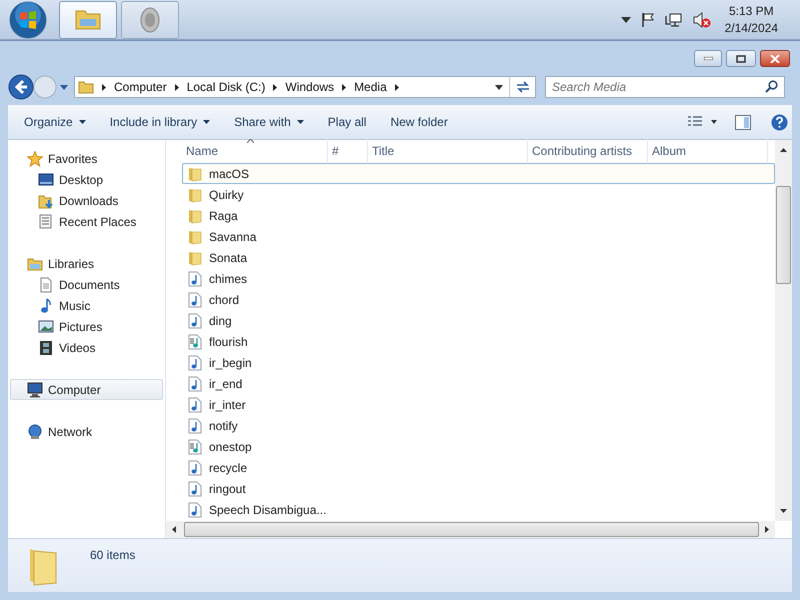 The image size is (800, 600). What do you see at coordinates (478, 257) in the screenshot?
I see `file-row: Sonata` at bounding box center [478, 257].